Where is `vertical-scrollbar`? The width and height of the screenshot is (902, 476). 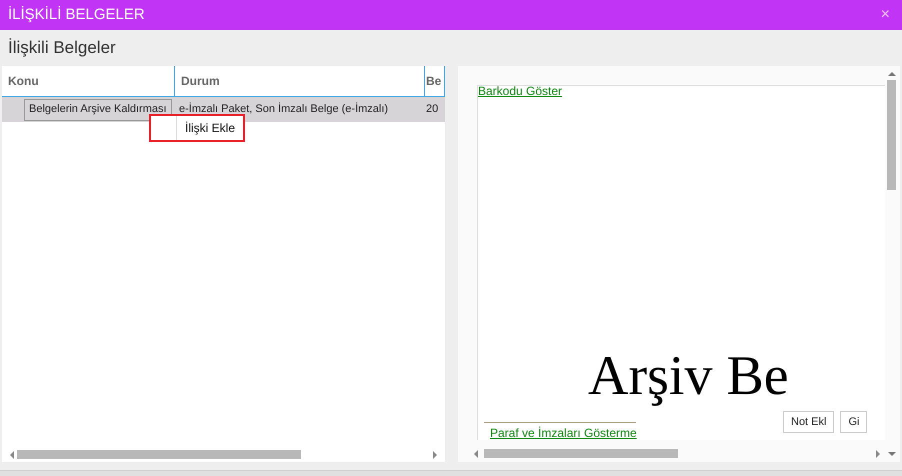
vertical-scrollbar is located at coordinates (891, 264).